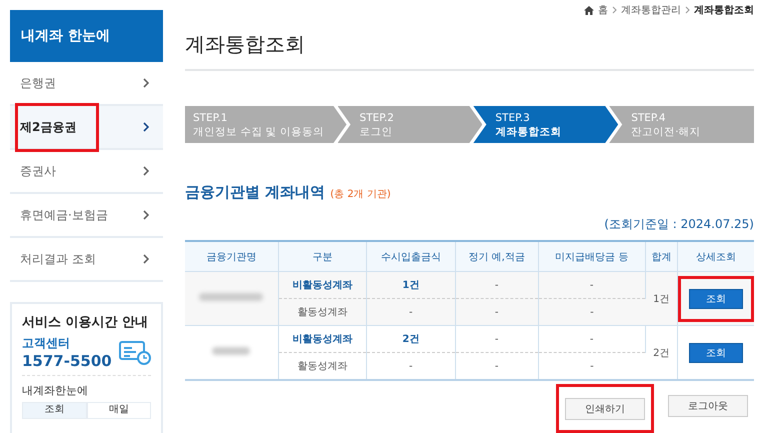  What do you see at coordinates (135, 353) in the screenshot?
I see `schedule-icon` at bounding box center [135, 353].